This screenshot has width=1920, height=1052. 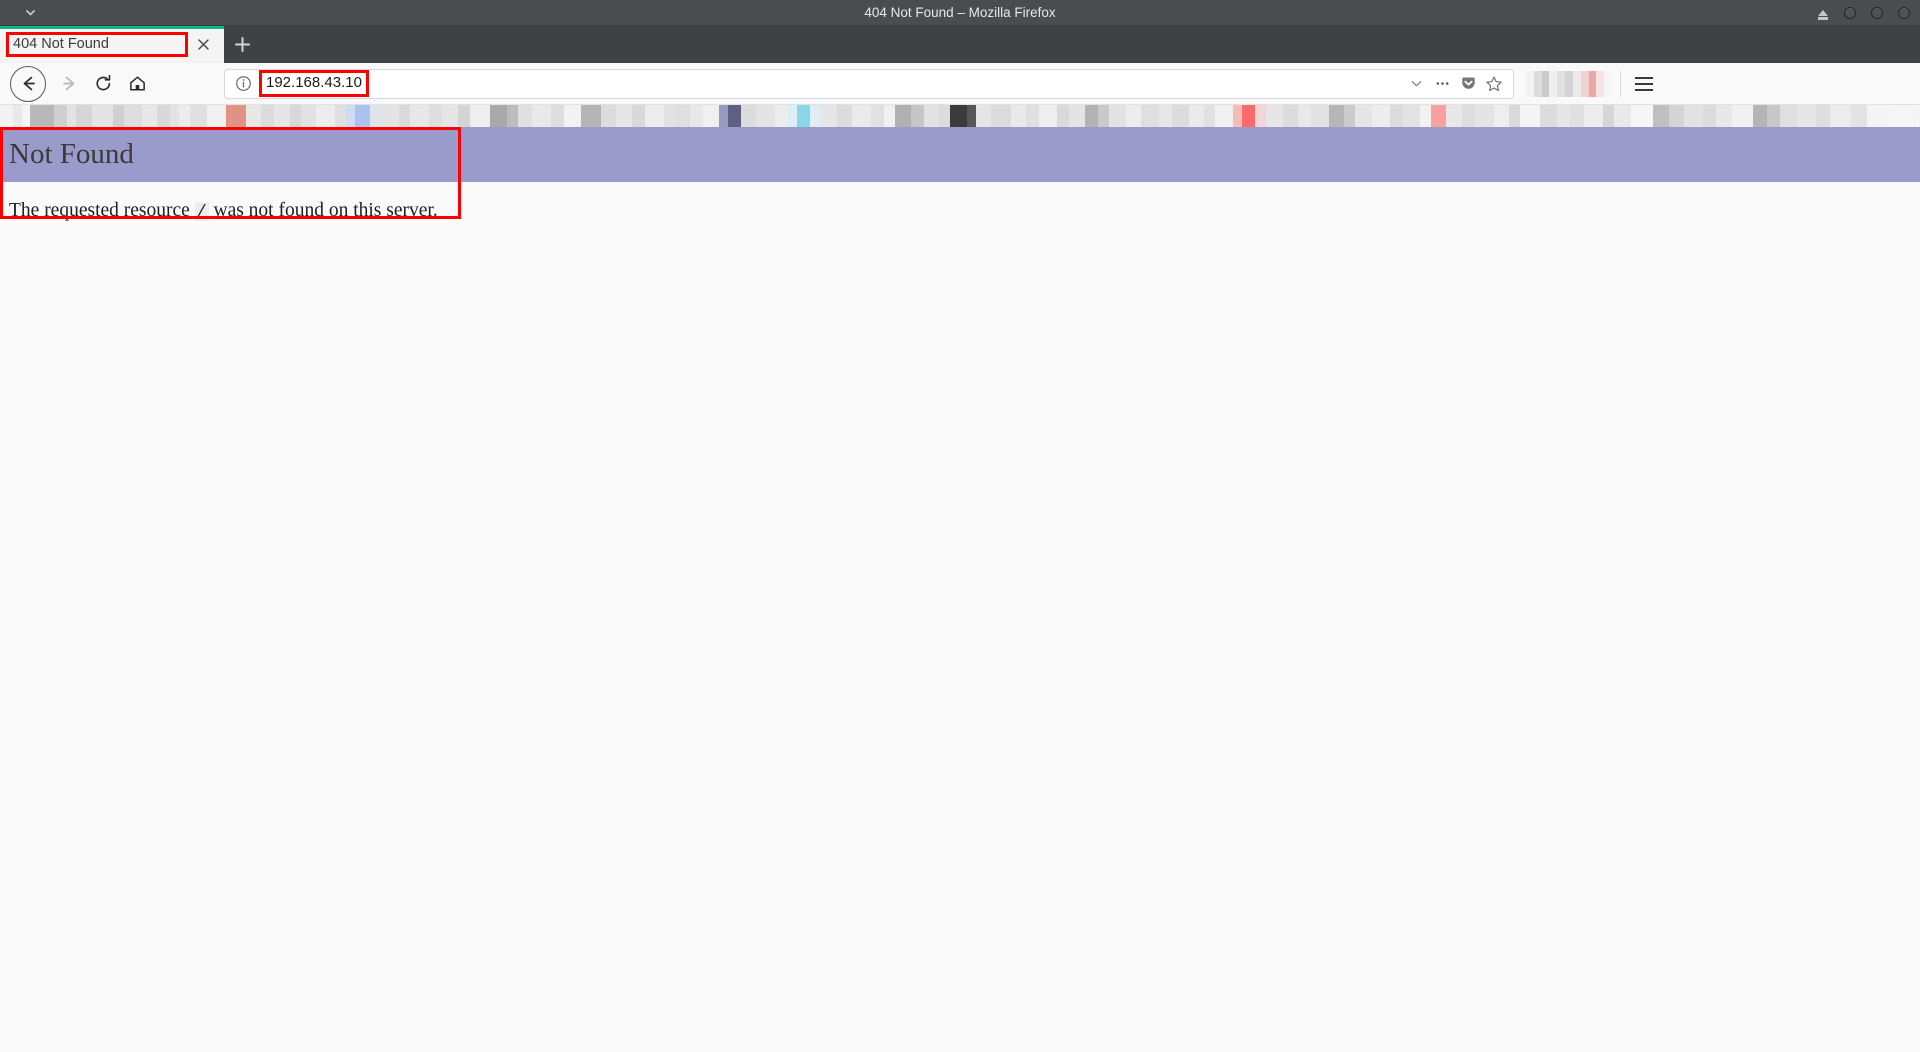 What do you see at coordinates (314, 83) in the screenshot?
I see `url-input: 192.168.43.10` at bounding box center [314, 83].